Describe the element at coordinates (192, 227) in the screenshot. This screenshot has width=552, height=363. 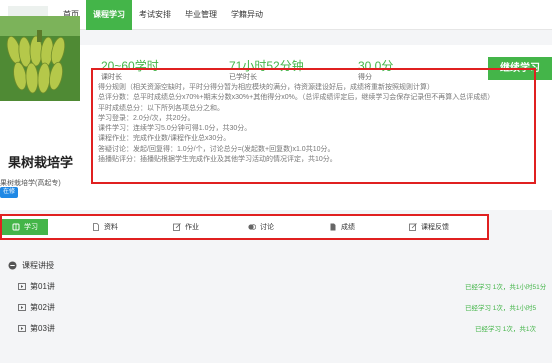
I see `tab-label: 作业` at that location.